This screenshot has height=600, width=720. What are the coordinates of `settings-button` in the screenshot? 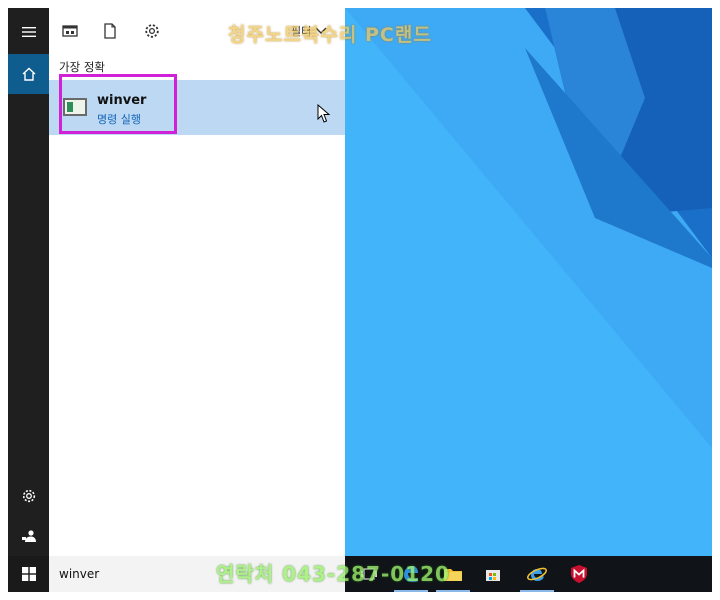 It's located at (28, 496).